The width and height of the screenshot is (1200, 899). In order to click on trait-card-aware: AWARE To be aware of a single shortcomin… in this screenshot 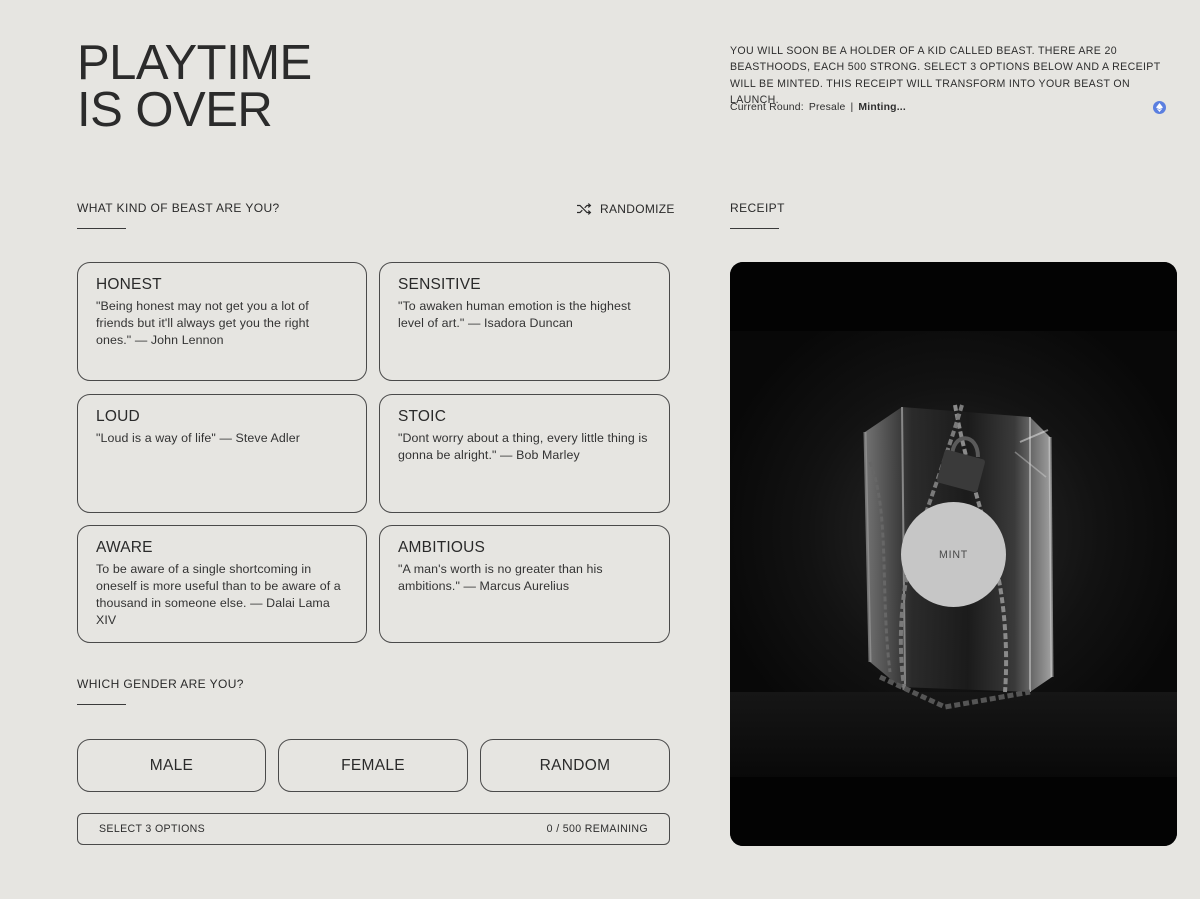, I will do `click(222, 584)`.